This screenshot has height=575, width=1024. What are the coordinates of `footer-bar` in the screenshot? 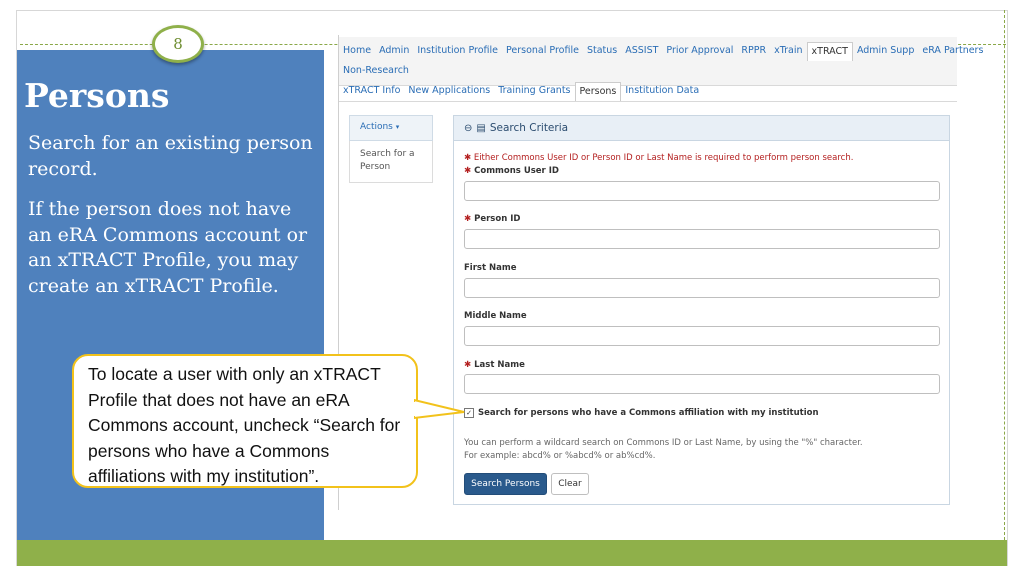 It's located at (512, 553).